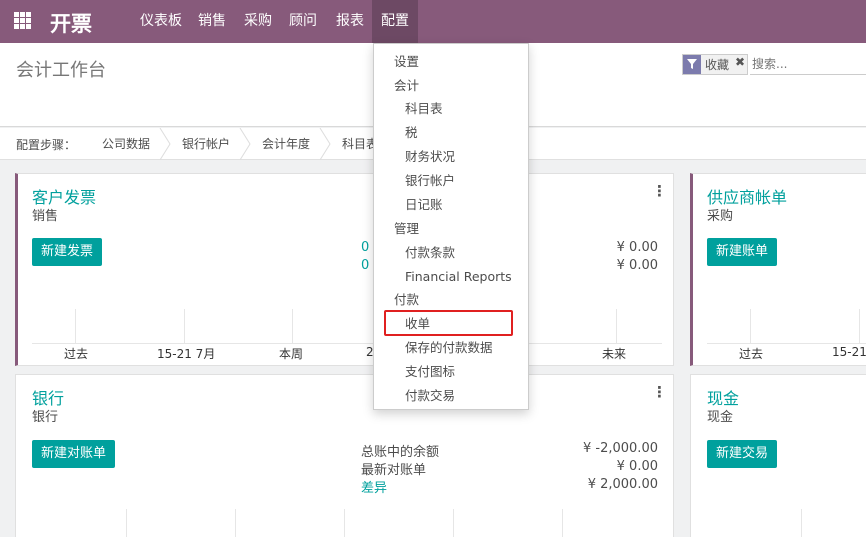  What do you see at coordinates (374, 486) in the screenshot?
I see `stat-label: 差异` at bounding box center [374, 486].